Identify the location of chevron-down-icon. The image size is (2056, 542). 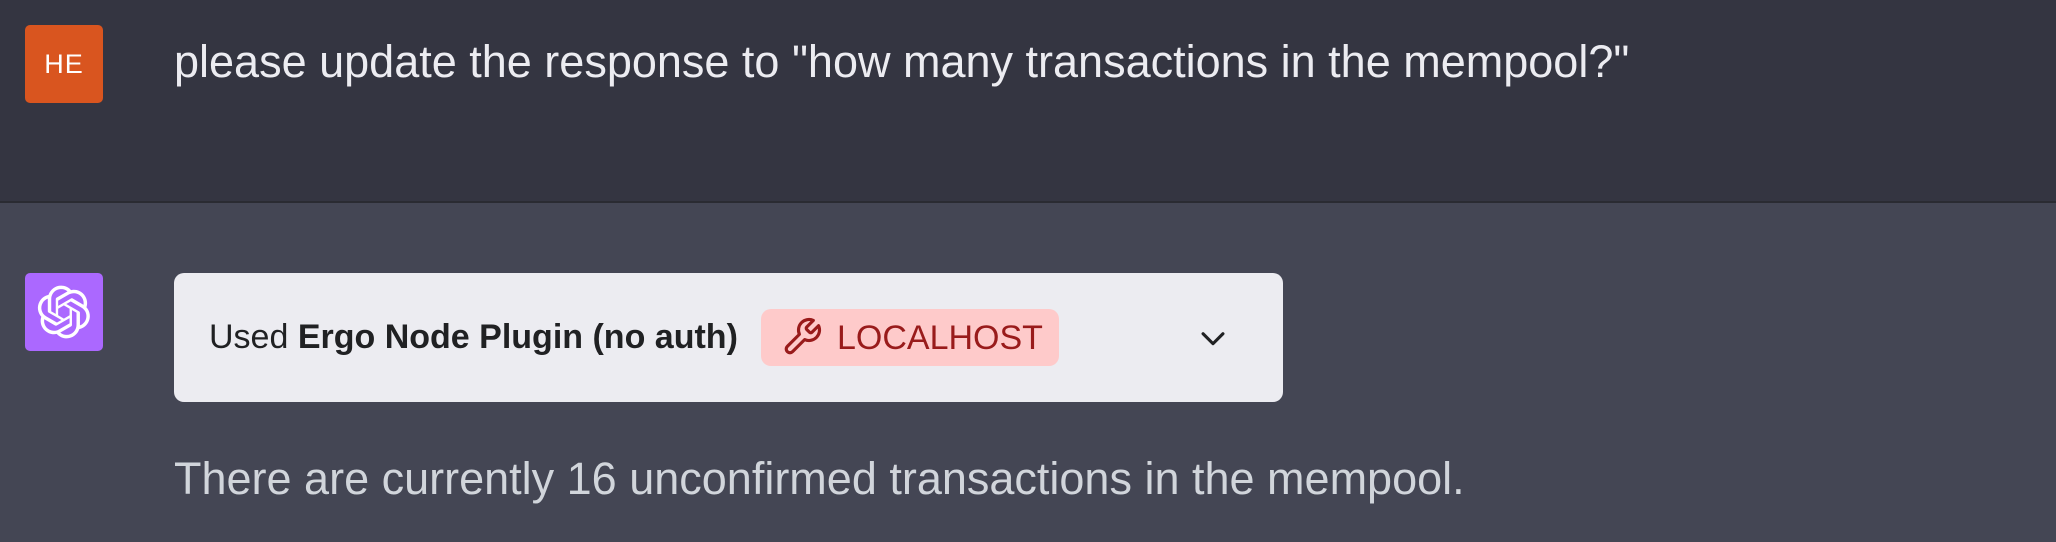
(1213, 338).